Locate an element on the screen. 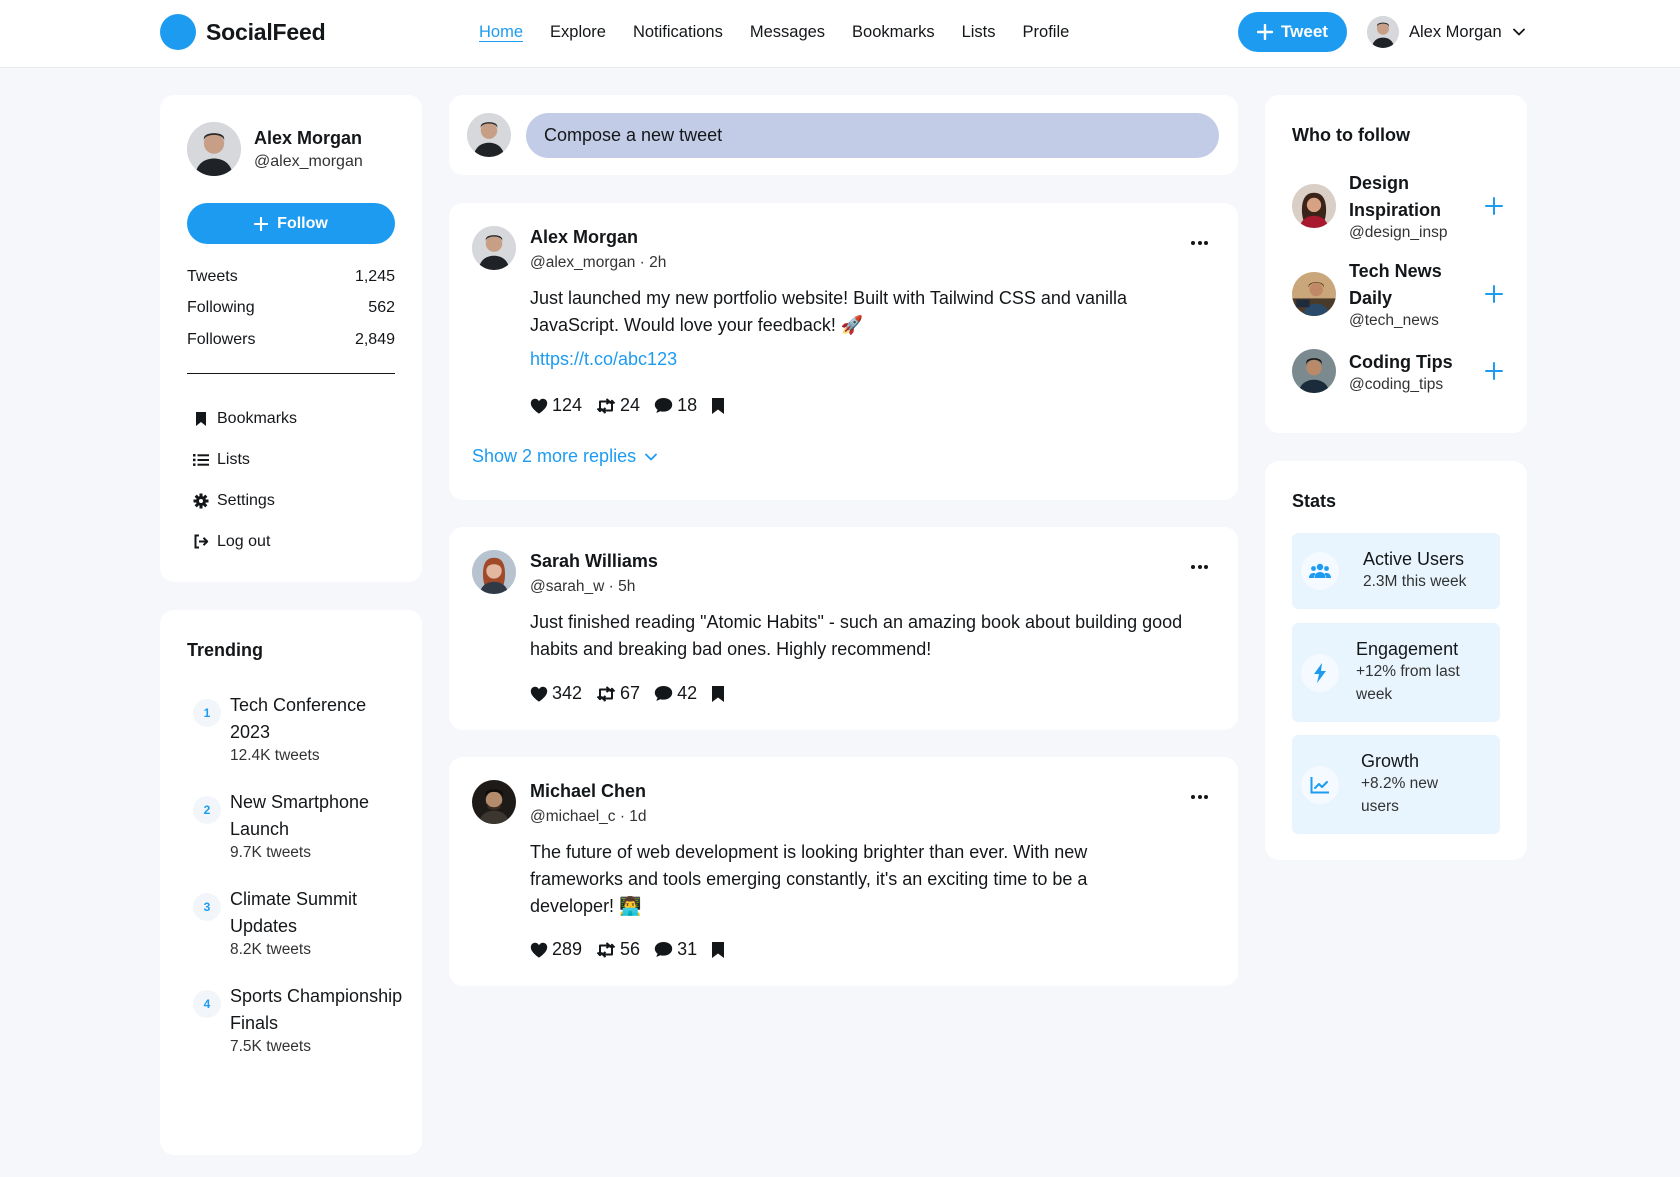 This screenshot has width=1680, height=1177. bolt-icon is located at coordinates (1320, 672).